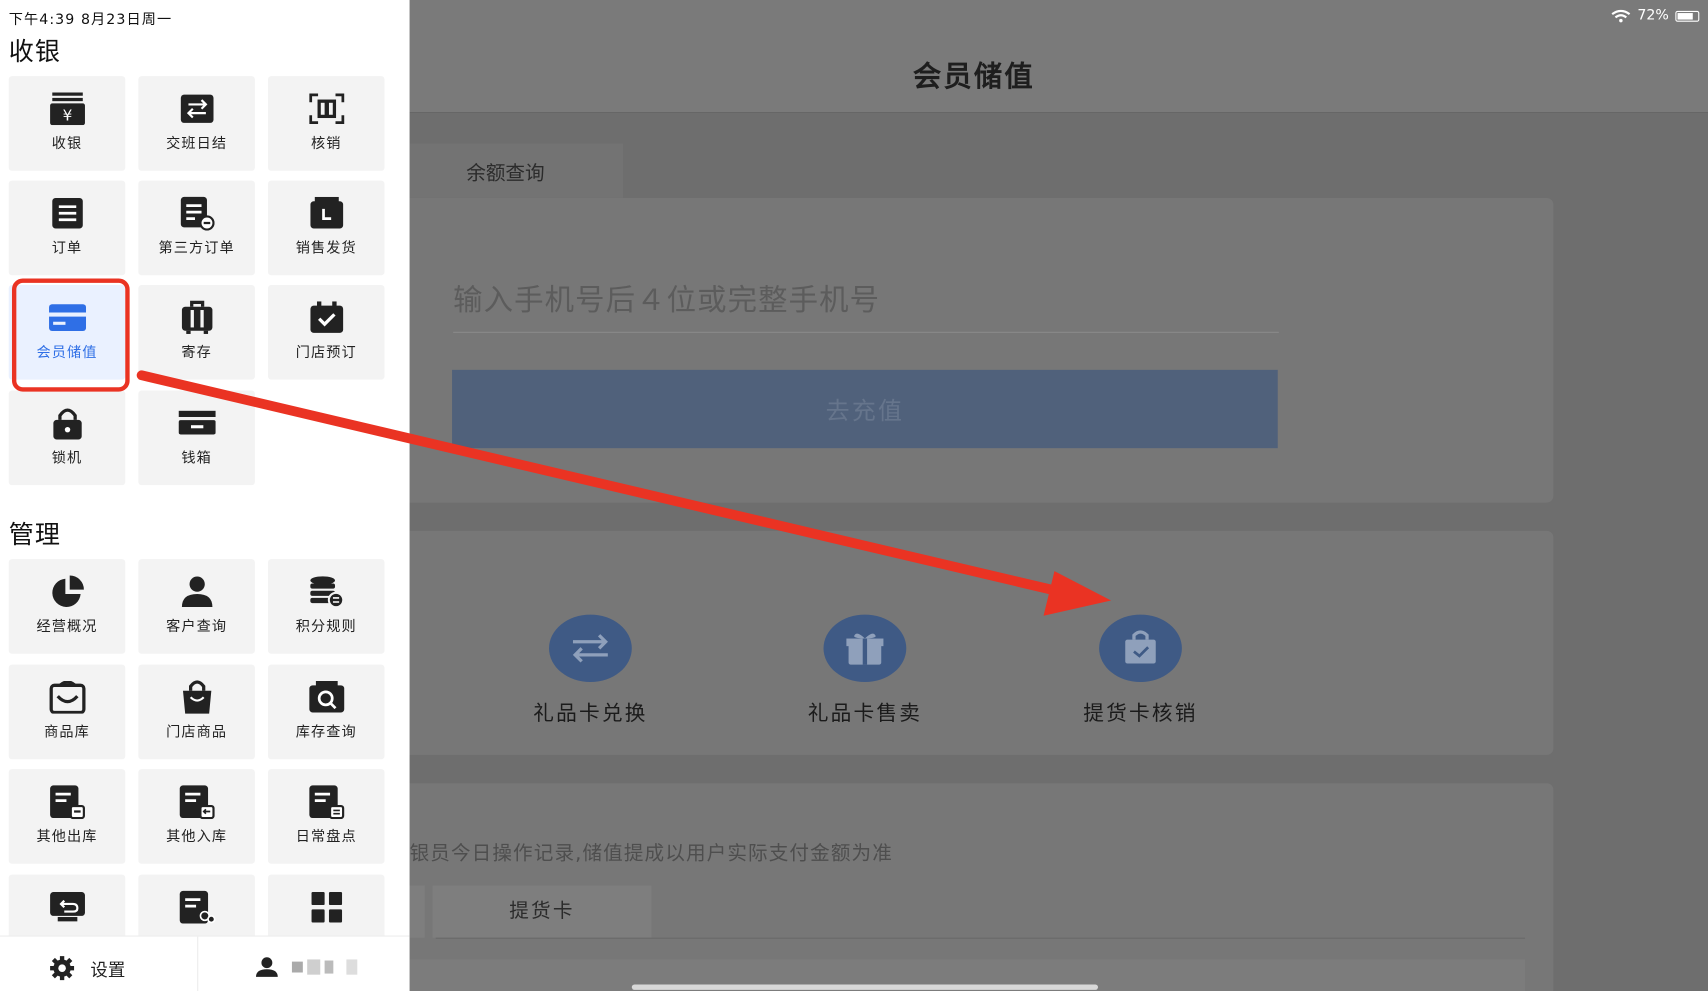  Describe the element at coordinates (196, 907) in the screenshot. I see `document-group-icon` at that location.